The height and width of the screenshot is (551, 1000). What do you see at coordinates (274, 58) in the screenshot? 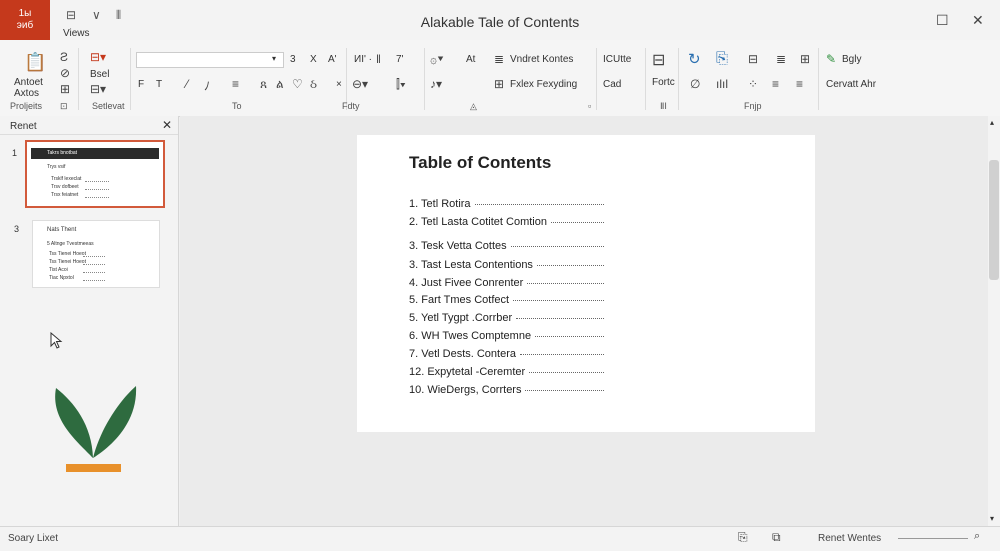
I see `chevron-down-icon: ▾` at bounding box center [274, 58].